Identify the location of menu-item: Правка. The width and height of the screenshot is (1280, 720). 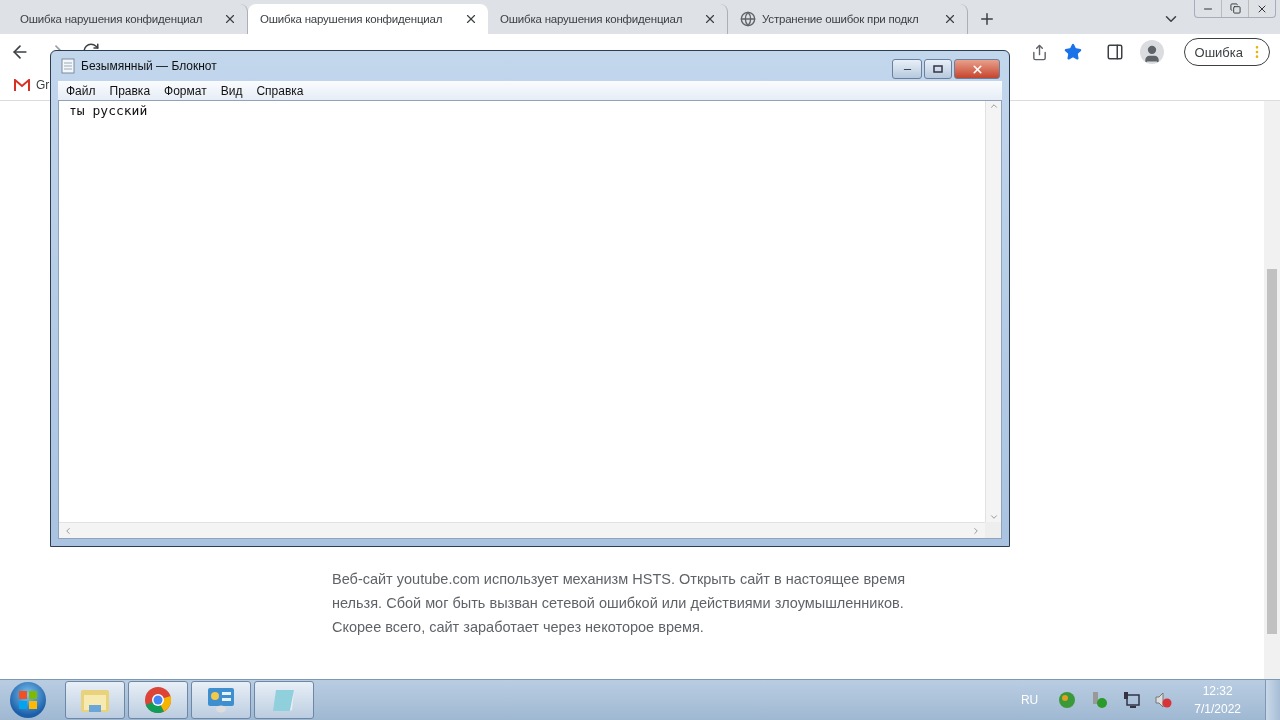
(130, 90).